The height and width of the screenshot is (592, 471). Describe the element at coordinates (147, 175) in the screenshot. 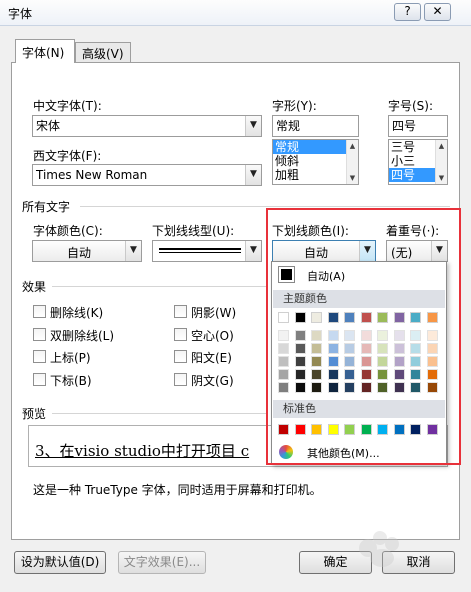

I see `west-font-combo: Times New Roman ▼` at that location.